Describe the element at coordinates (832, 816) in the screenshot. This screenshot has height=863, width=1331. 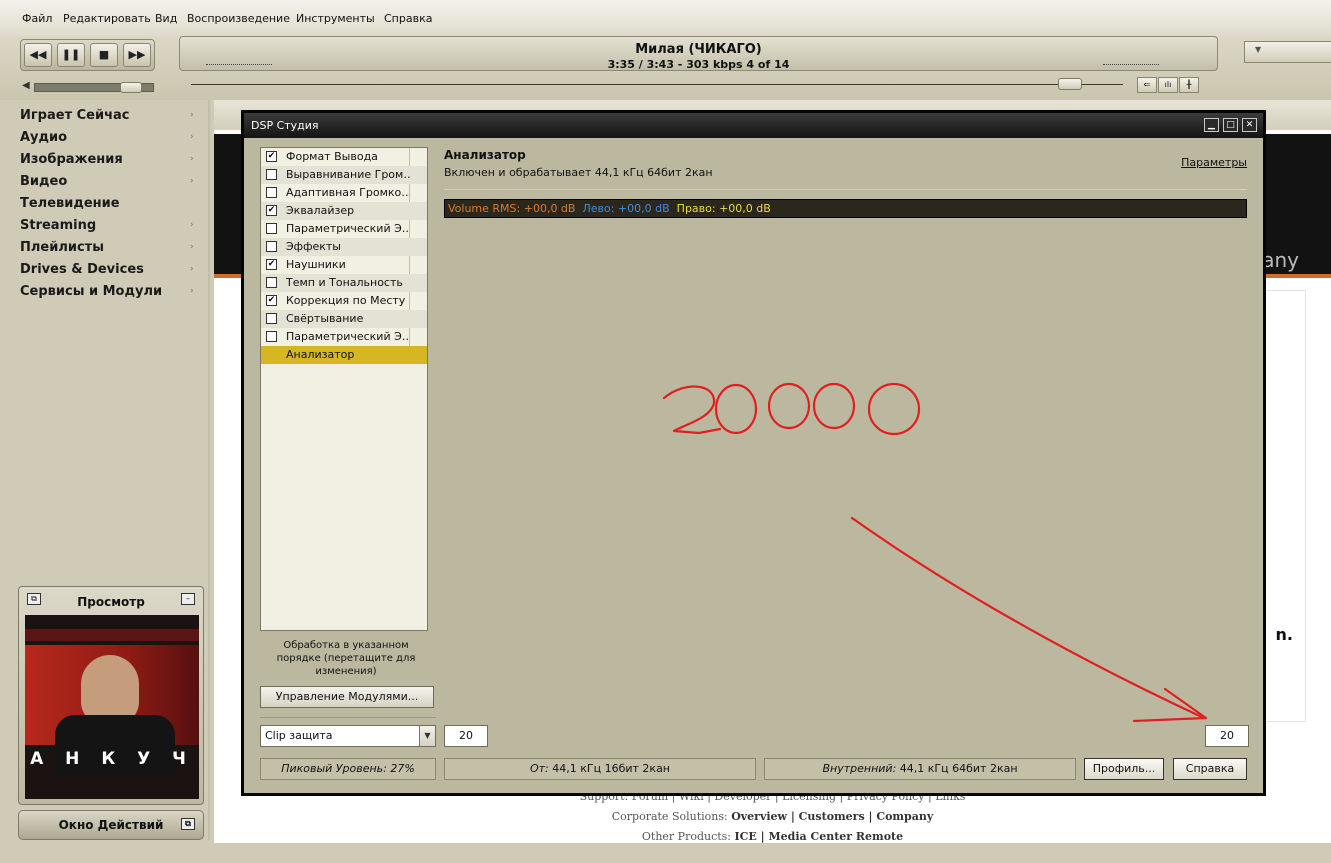
I see `footer-corporate-links: Overview | Customers | Company` at that location.